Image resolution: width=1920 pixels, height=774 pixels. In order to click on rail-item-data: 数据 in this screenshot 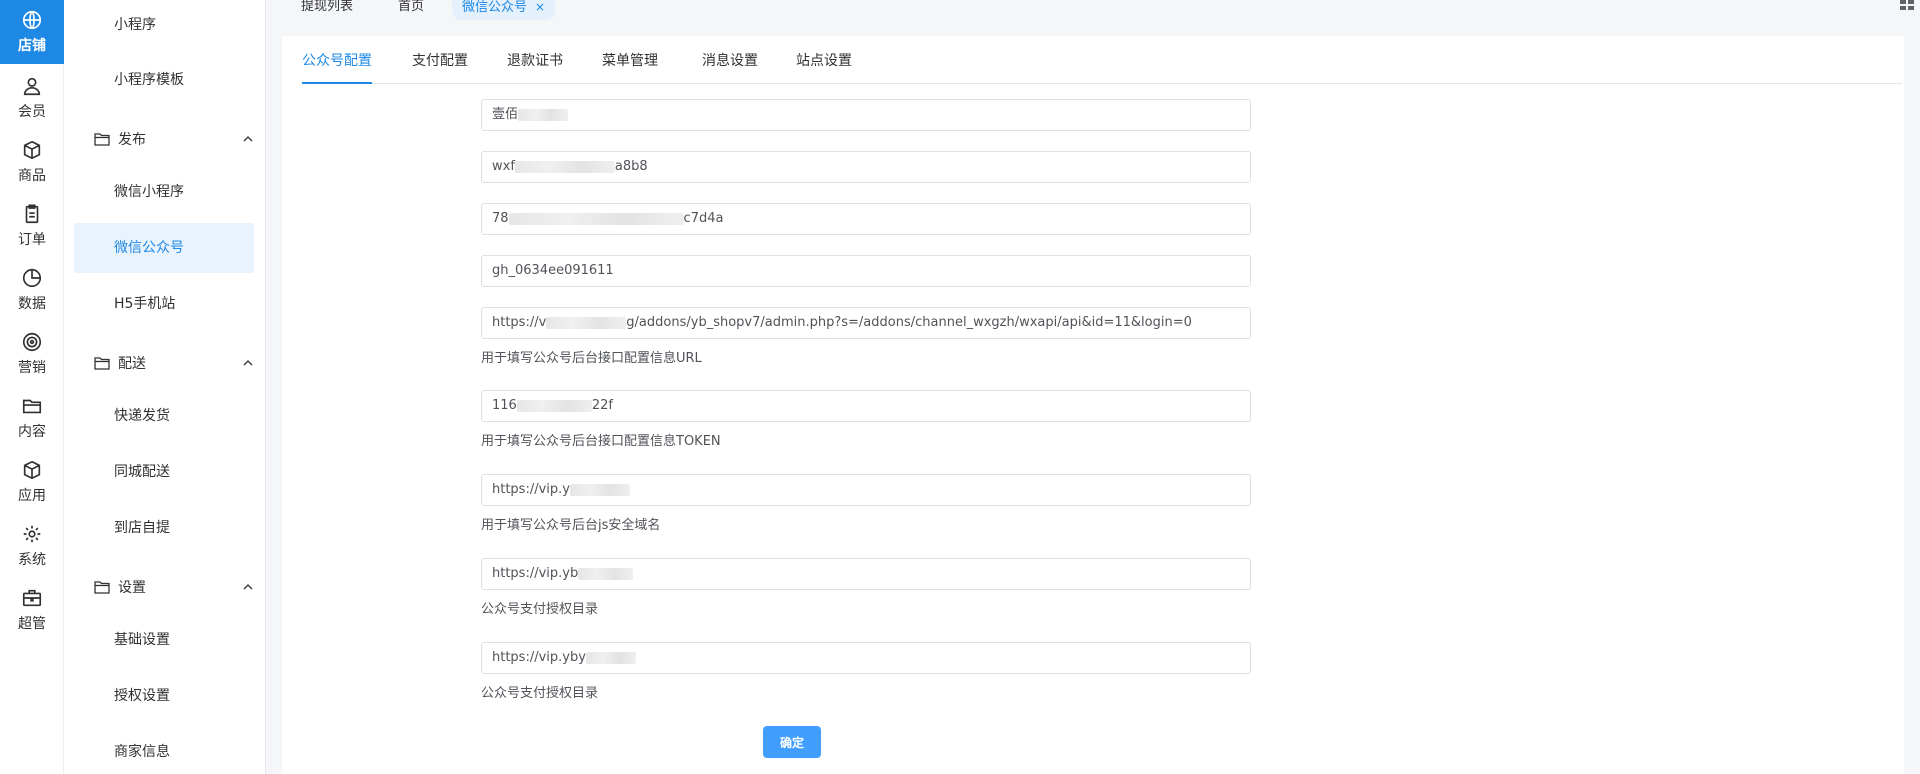, I will do `click(32, 290)`.